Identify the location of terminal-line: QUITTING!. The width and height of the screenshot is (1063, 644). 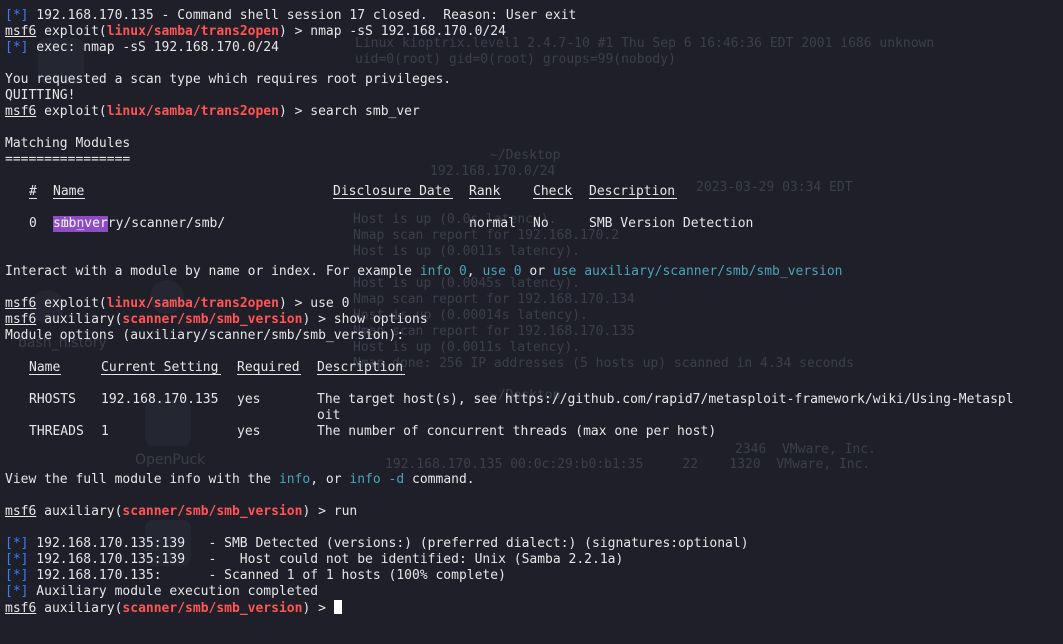
(40, 95).